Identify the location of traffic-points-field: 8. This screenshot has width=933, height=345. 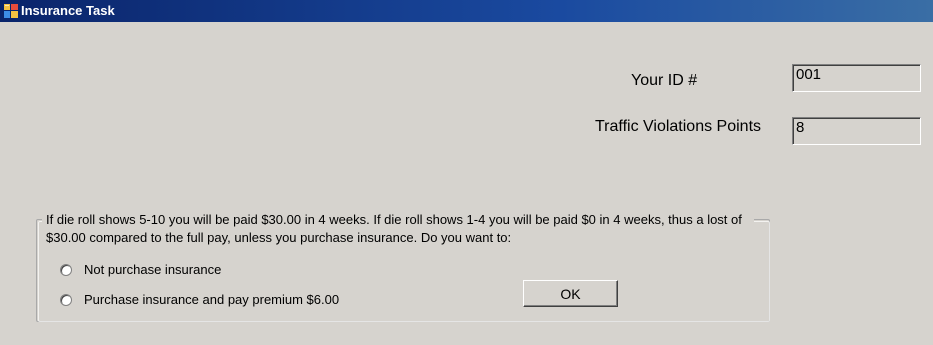
(856, 131).